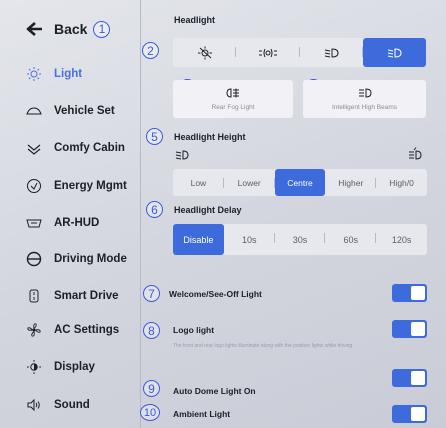 The image size is (446, 428). What do you see at coordinates (34, 29) in the screenshot?
I see `back-arrow-icon` at bounding box center [34, 29].